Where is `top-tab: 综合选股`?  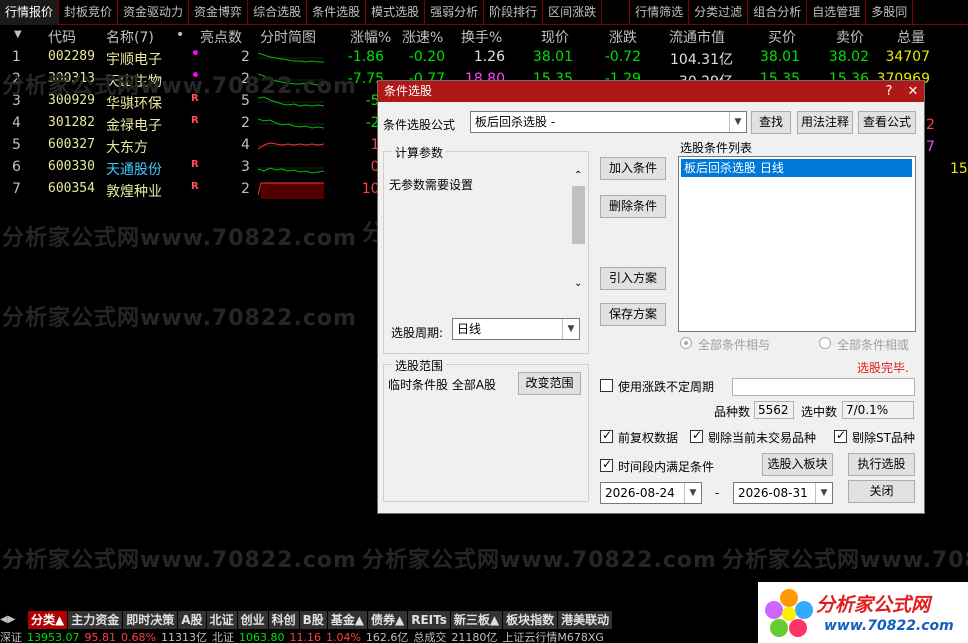
top-tab: 综合选股 is located at coordinates (278, 12).